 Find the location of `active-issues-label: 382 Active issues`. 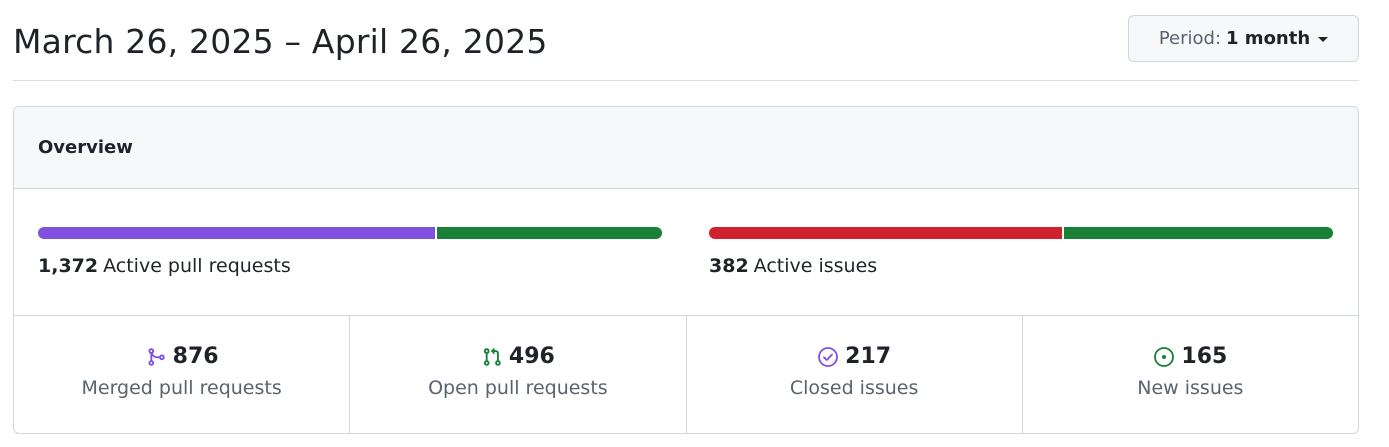

active-issues-label: 382 Active issues is located at coordinates (793, 266).